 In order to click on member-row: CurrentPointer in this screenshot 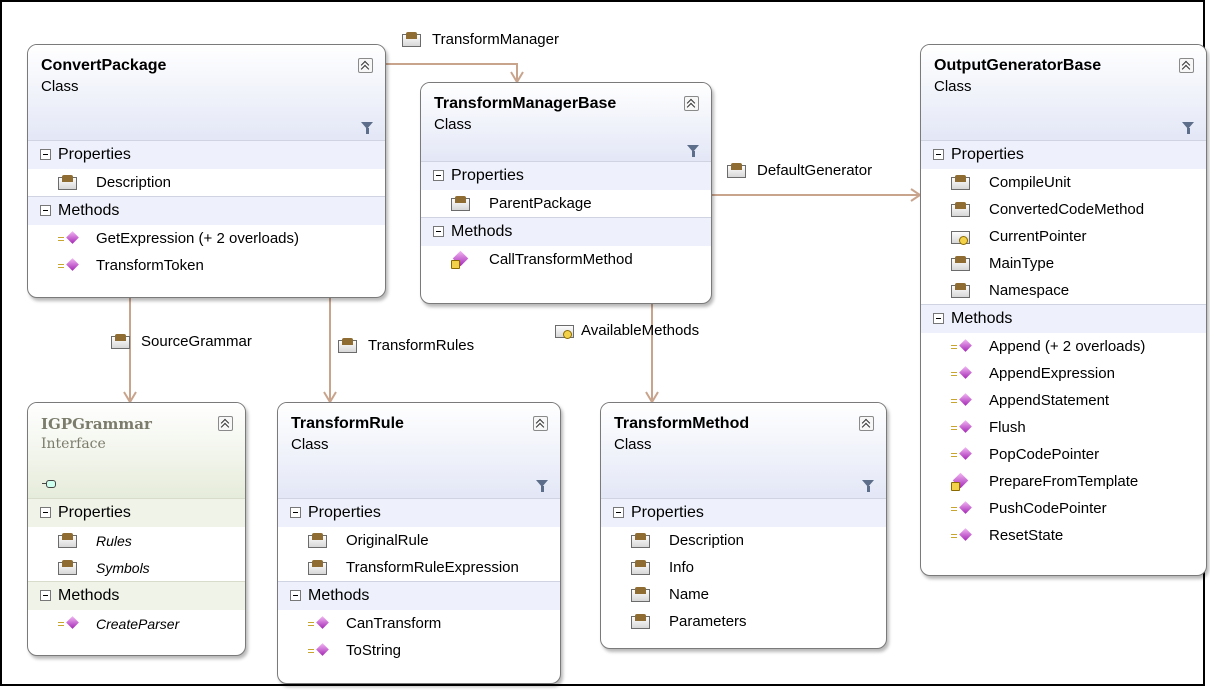, I will do `click(1063, 236)`.